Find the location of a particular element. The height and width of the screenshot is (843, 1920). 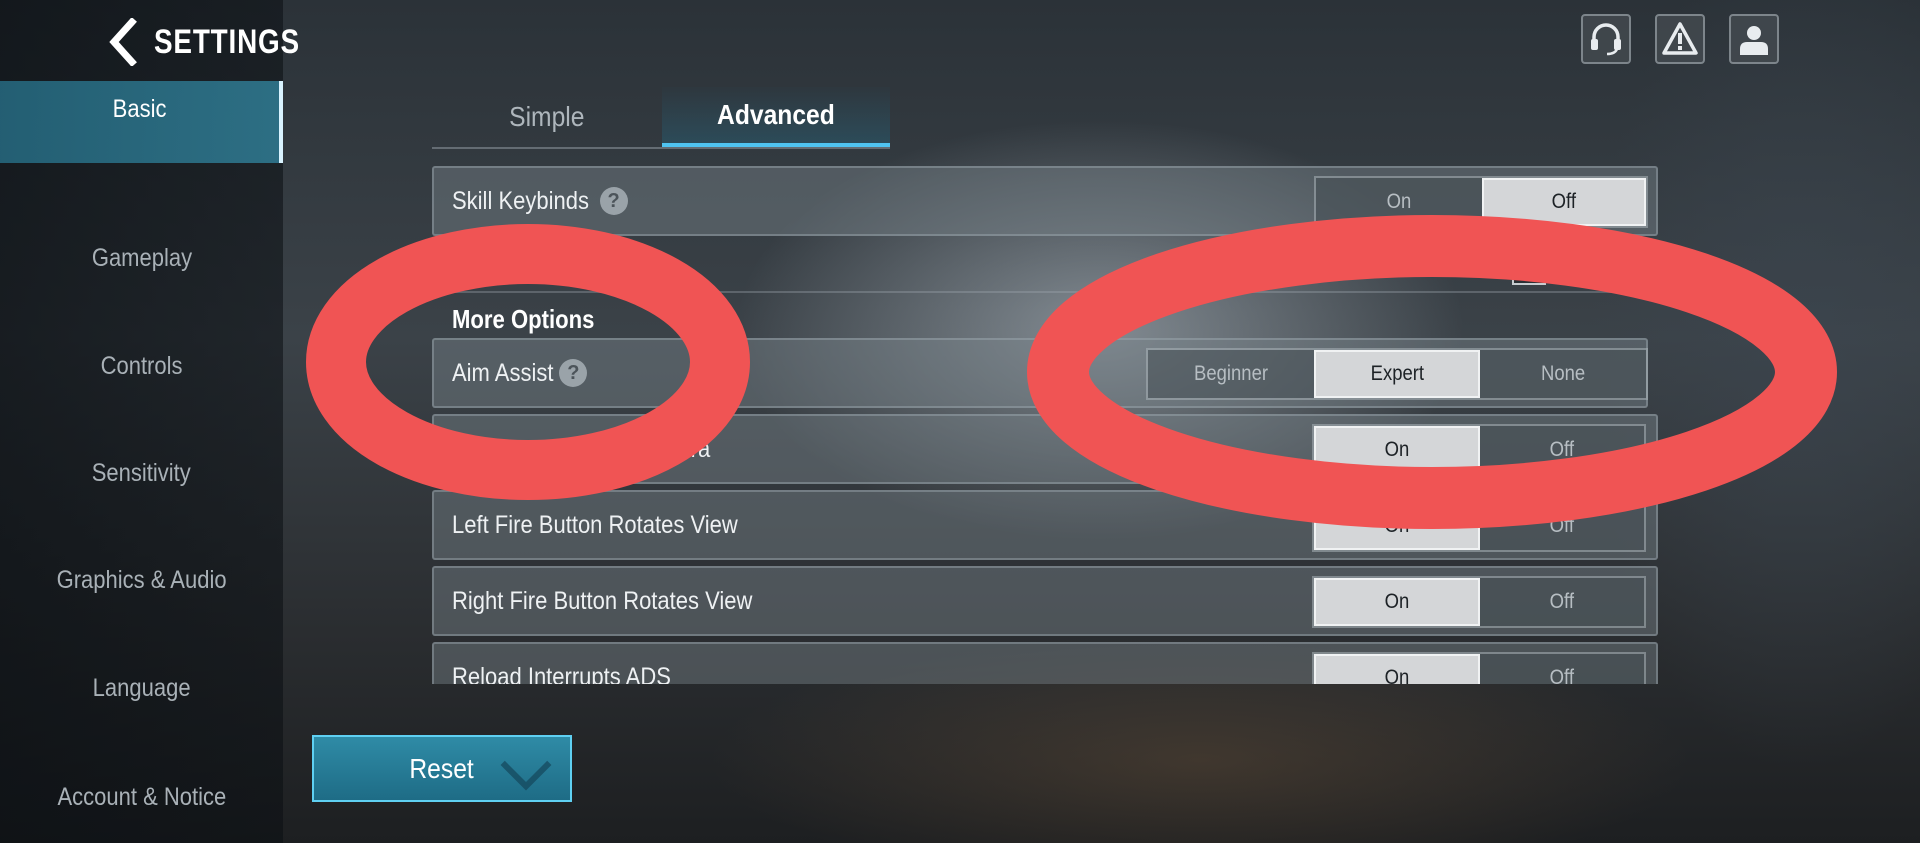

section-more-options: More Options is located at coordinates (1045, 319).